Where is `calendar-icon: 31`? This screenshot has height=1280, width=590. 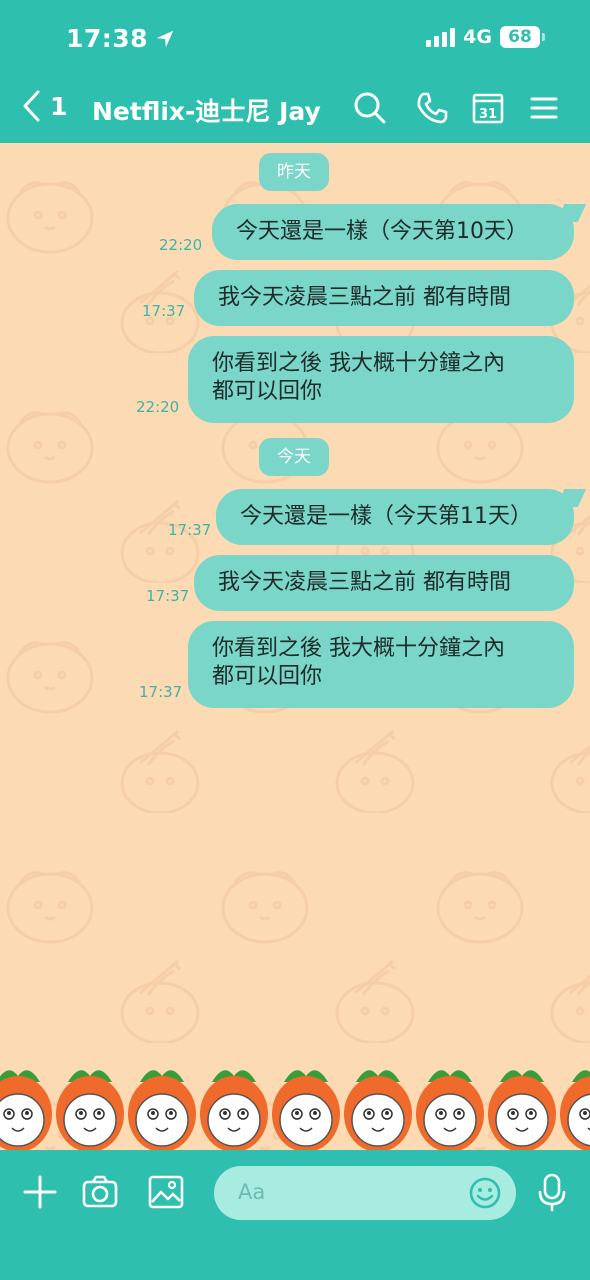 calendar-icon: 31 is located at coordinates (488, 108).